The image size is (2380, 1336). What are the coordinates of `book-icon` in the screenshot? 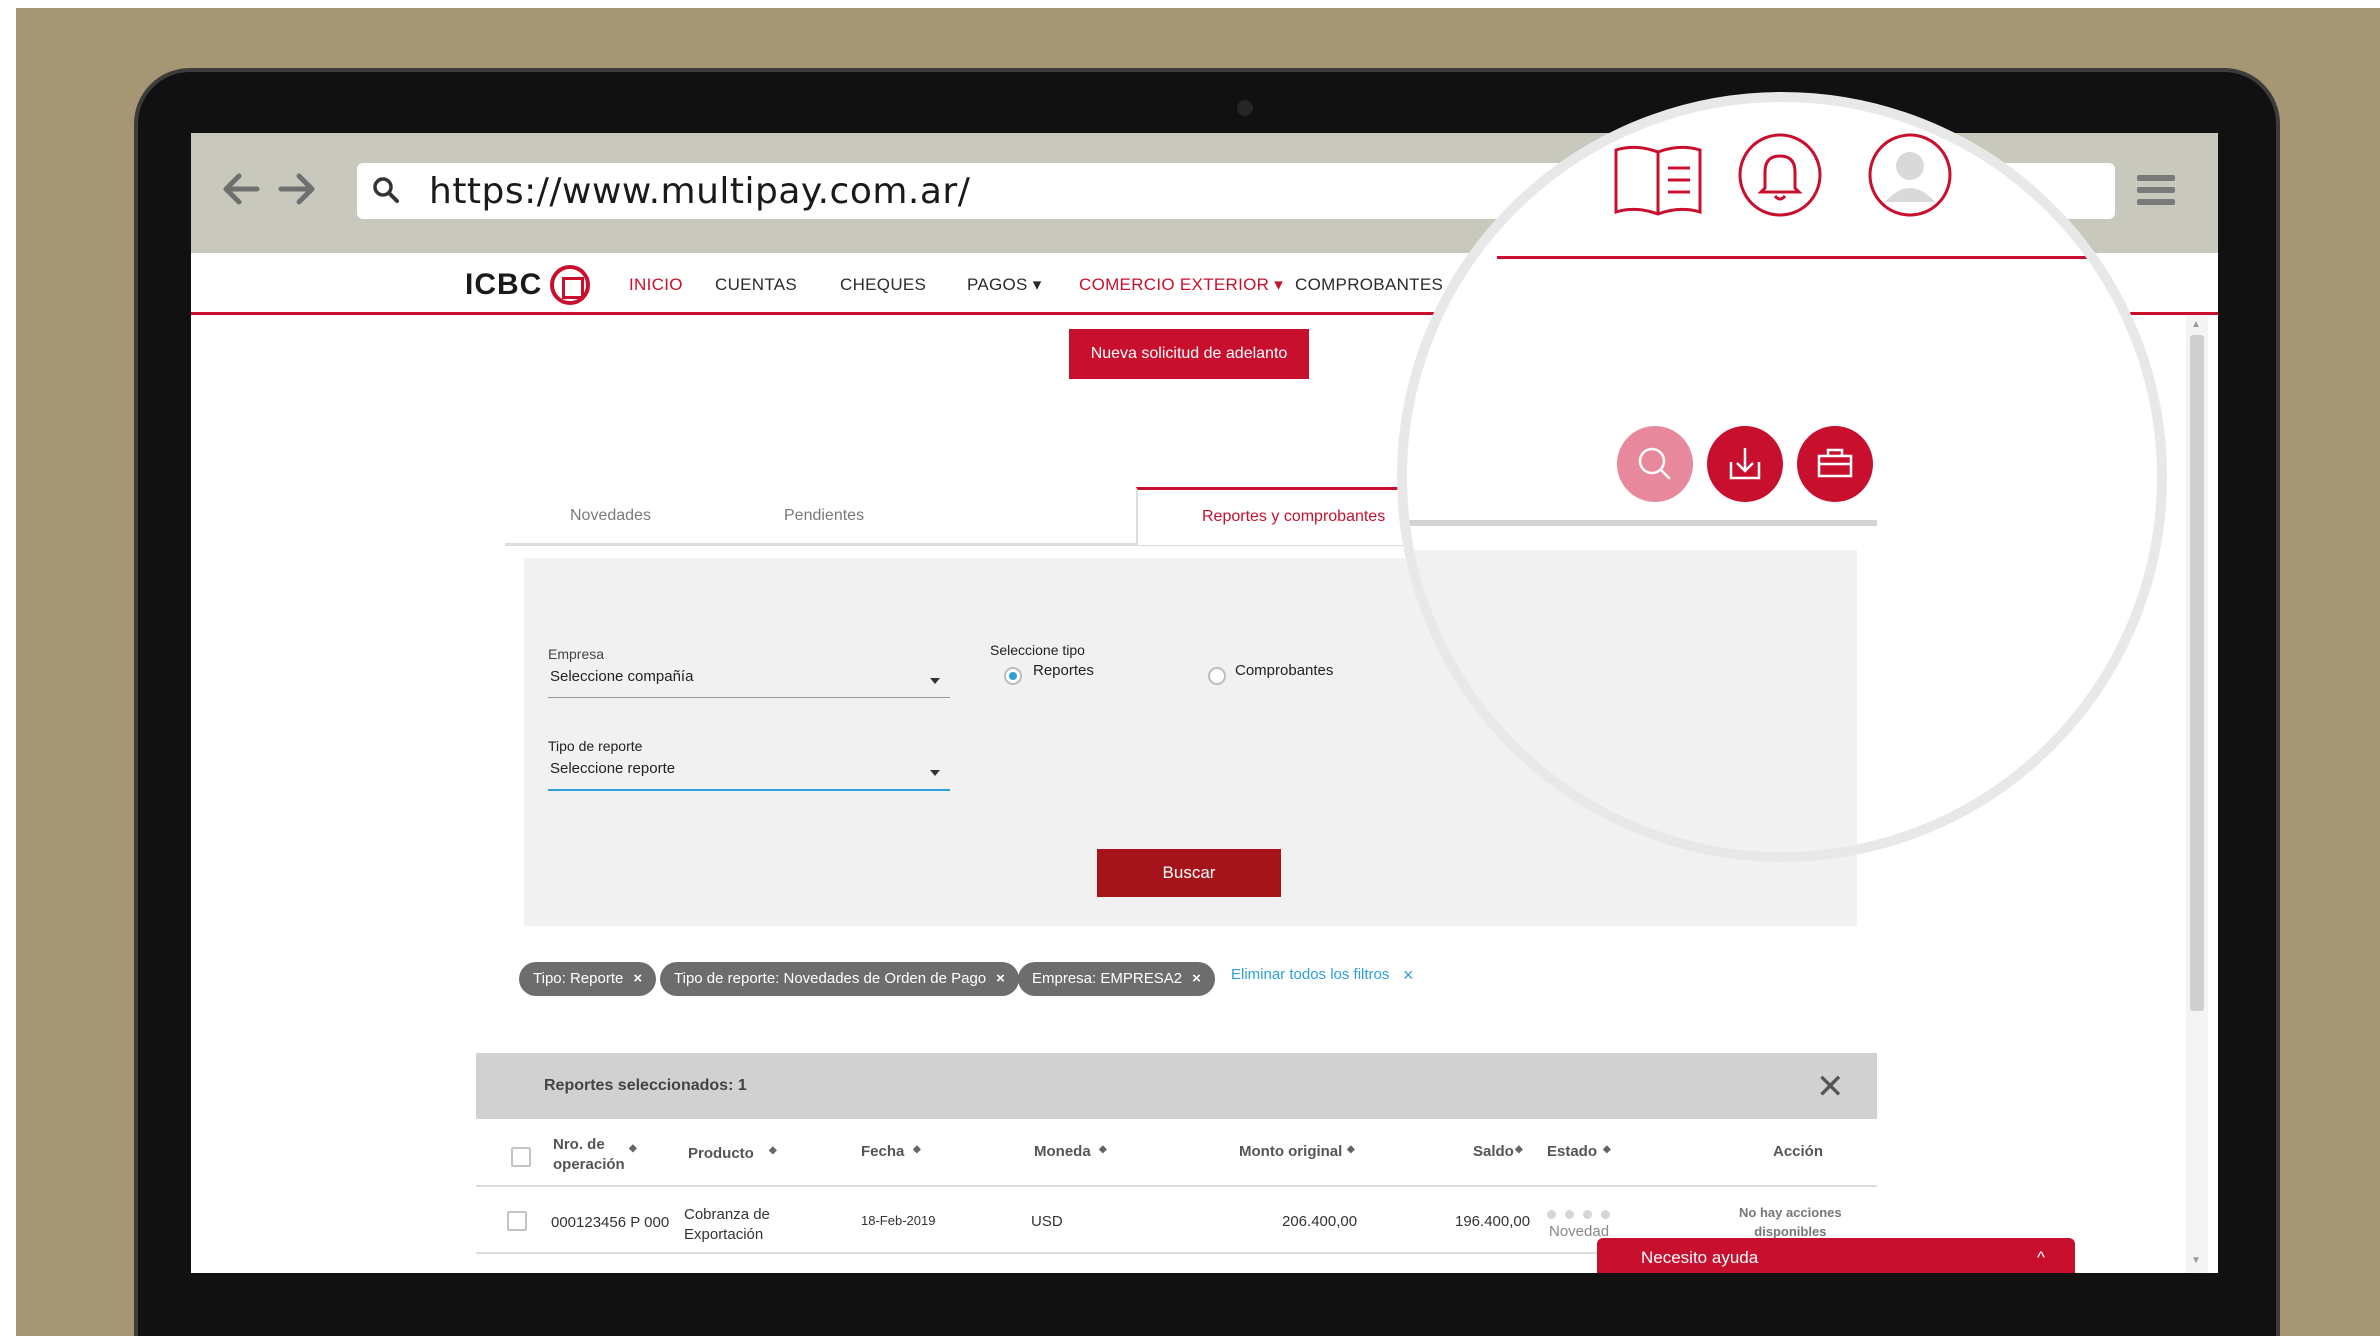 It's located at (1658, 180).